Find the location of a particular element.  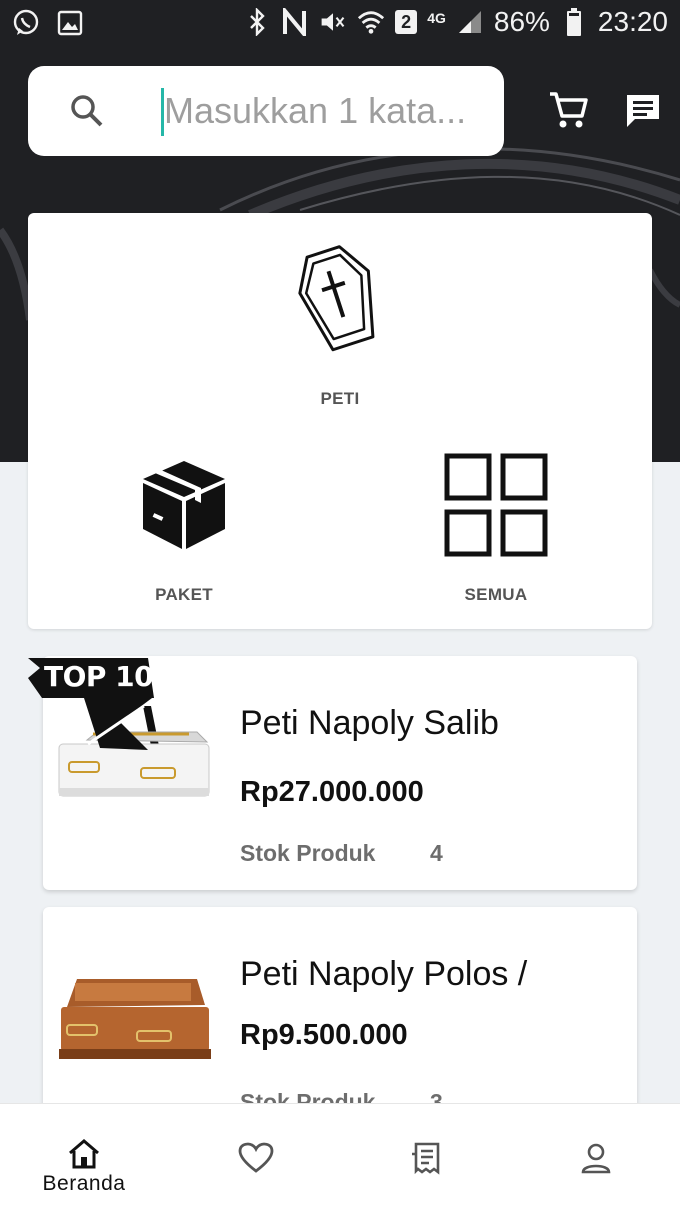

nfc-icon is located at coordinates (295, 22).